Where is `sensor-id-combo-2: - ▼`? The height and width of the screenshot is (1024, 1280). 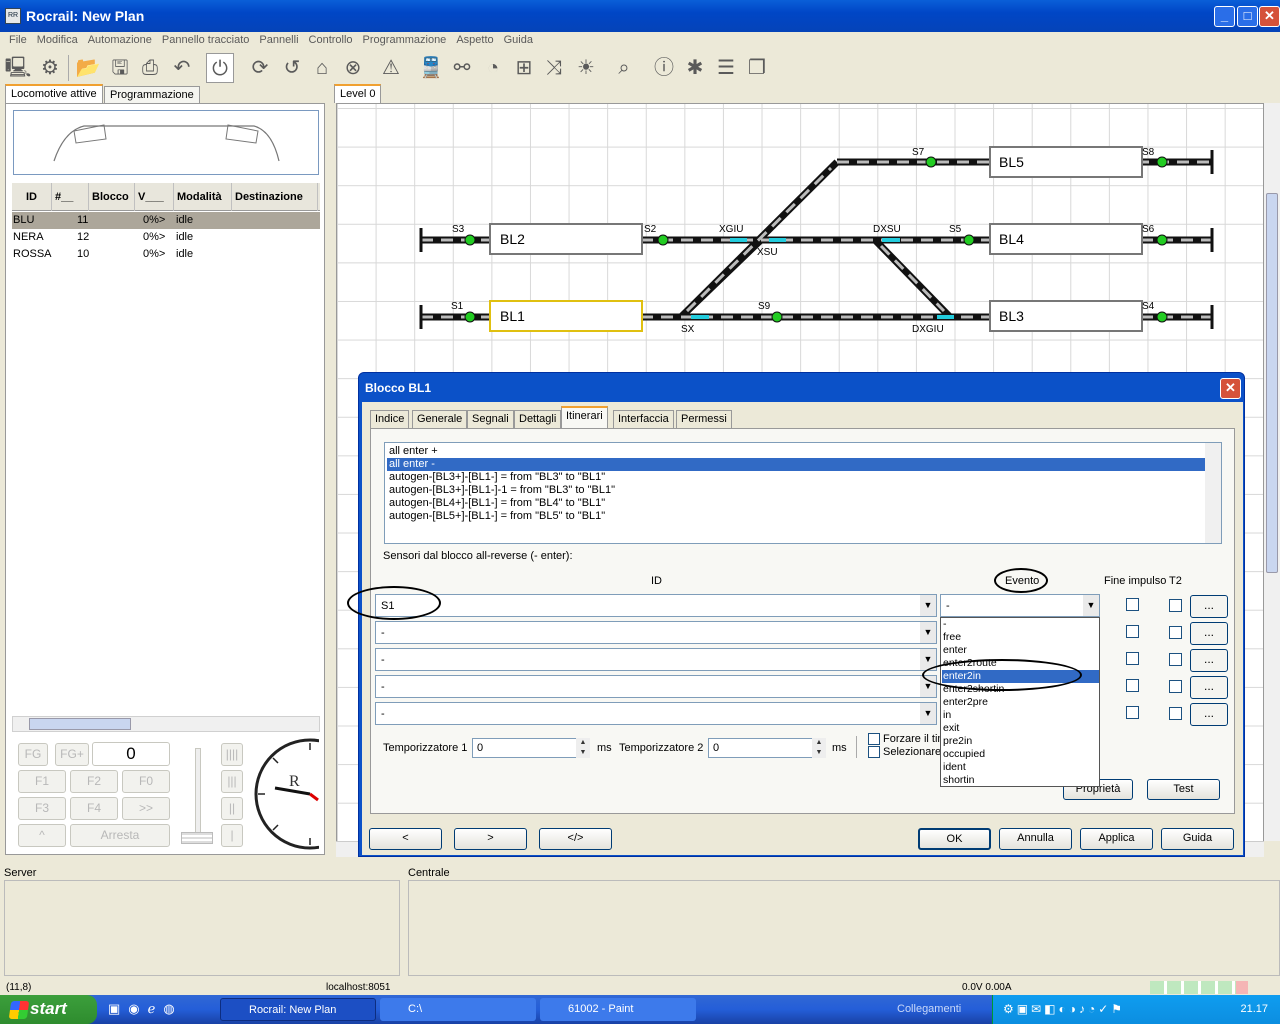
sensor-id-combo-2: - ▼ is located at coordinates (656, 632).